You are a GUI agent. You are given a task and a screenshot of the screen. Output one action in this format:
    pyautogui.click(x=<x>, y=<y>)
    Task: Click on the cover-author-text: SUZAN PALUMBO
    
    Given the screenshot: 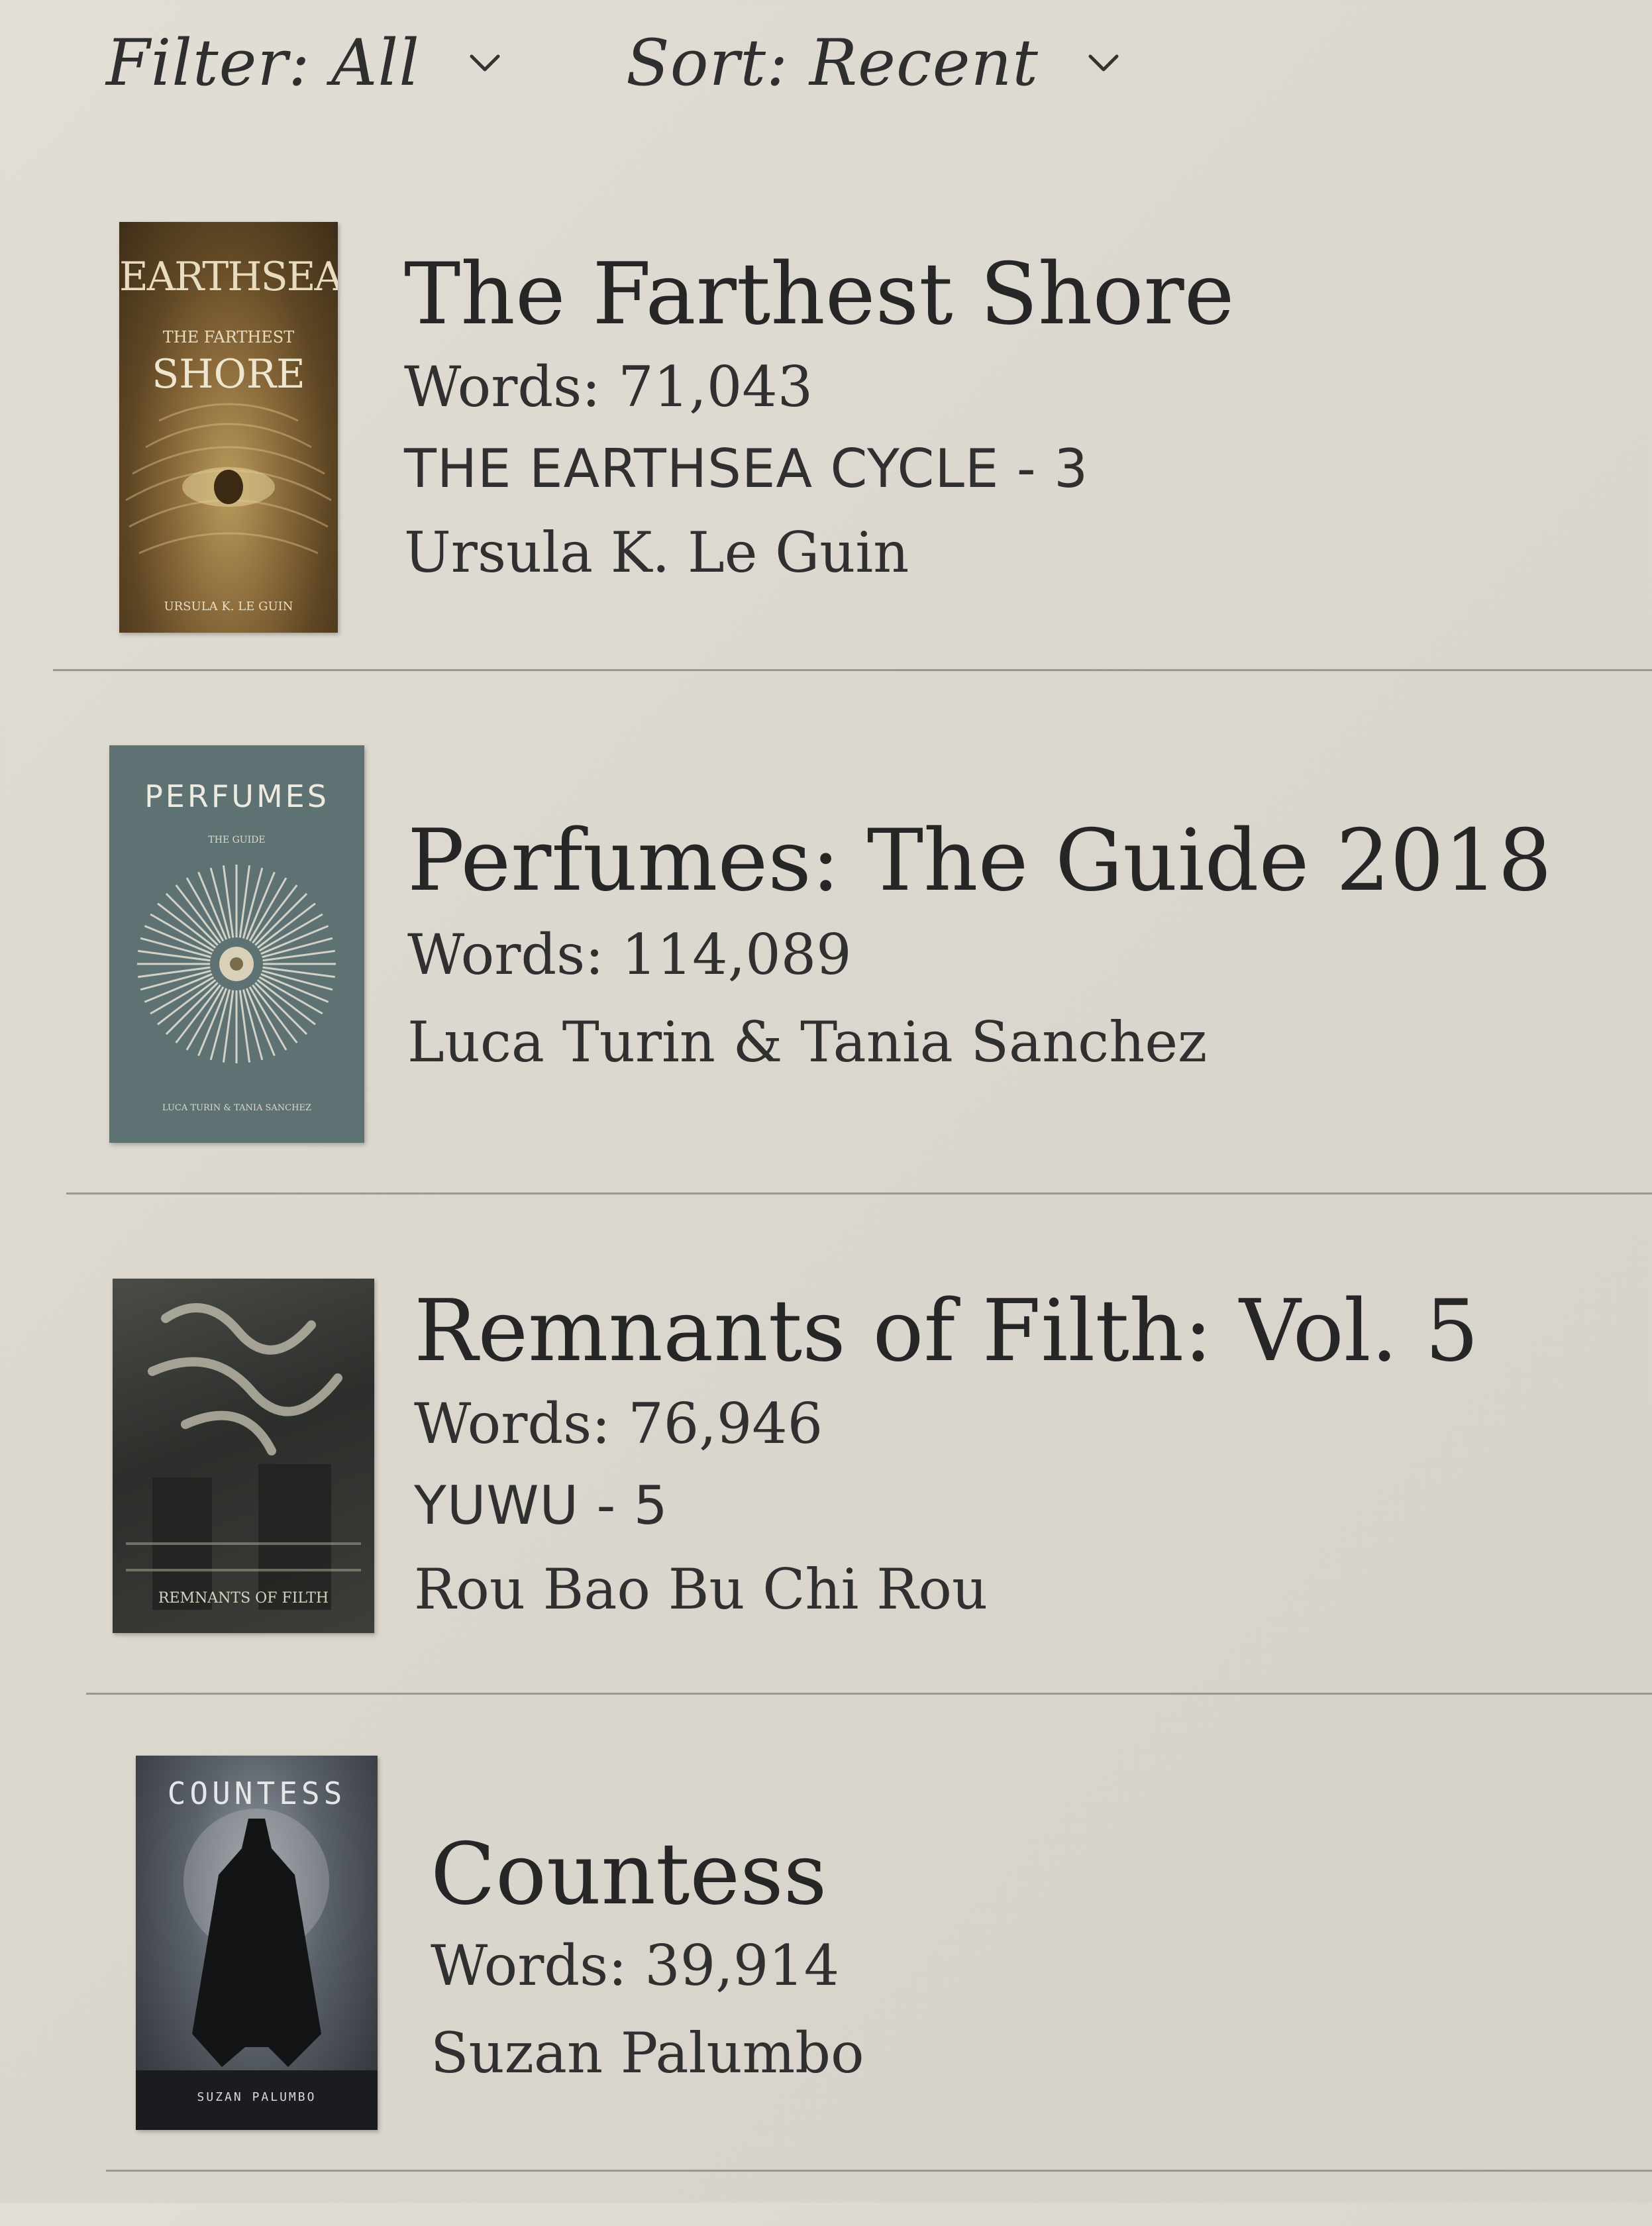 What is the action you would take?
    pyautogui.click(x=257, y=2097)
    